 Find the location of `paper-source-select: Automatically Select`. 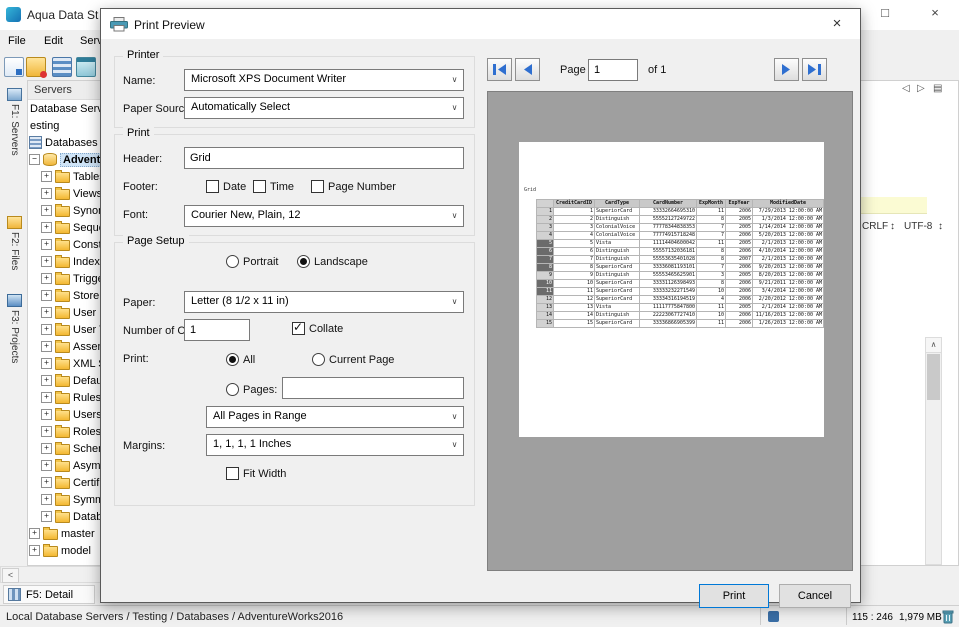

paper-source-select: Automatically Select is located at coordinates (324, 108).